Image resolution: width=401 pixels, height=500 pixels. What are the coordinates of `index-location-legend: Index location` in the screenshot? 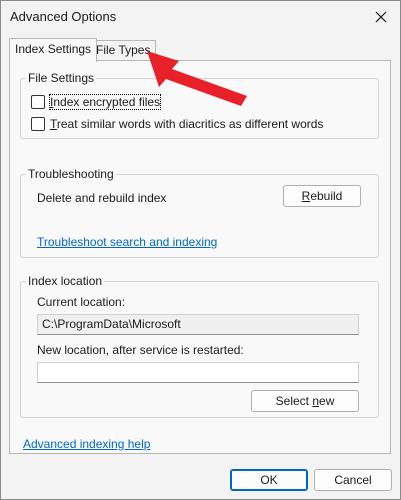 It's located at (65, 281).